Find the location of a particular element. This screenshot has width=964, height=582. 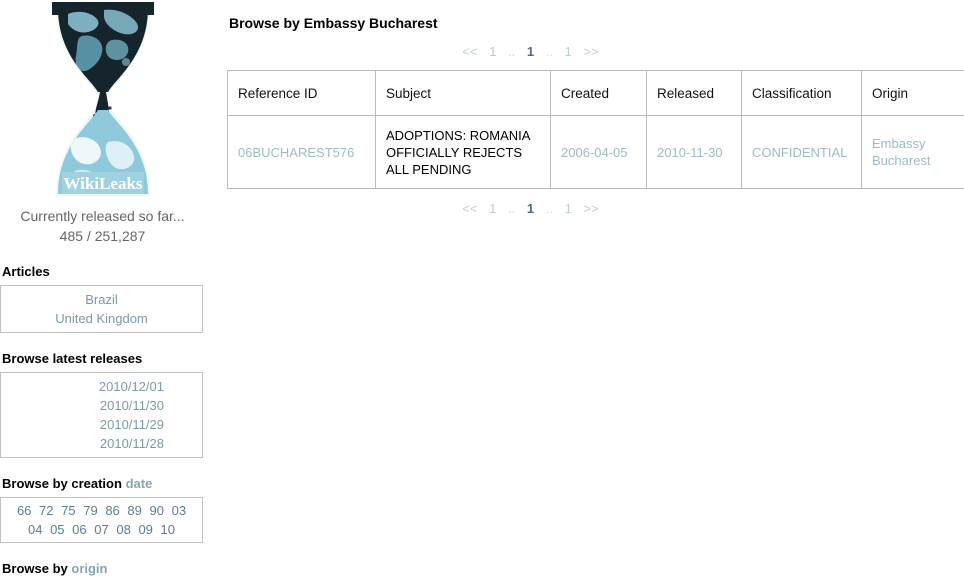

cell-created: 2006-04-05 is located at coordinates (599, 152).